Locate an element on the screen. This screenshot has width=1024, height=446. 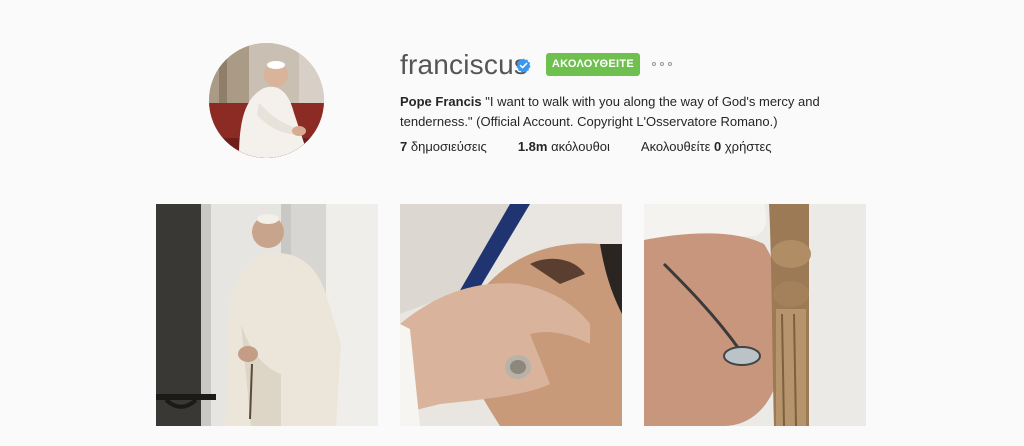
hand-on-face-icon is located at coordinates (511, 315).